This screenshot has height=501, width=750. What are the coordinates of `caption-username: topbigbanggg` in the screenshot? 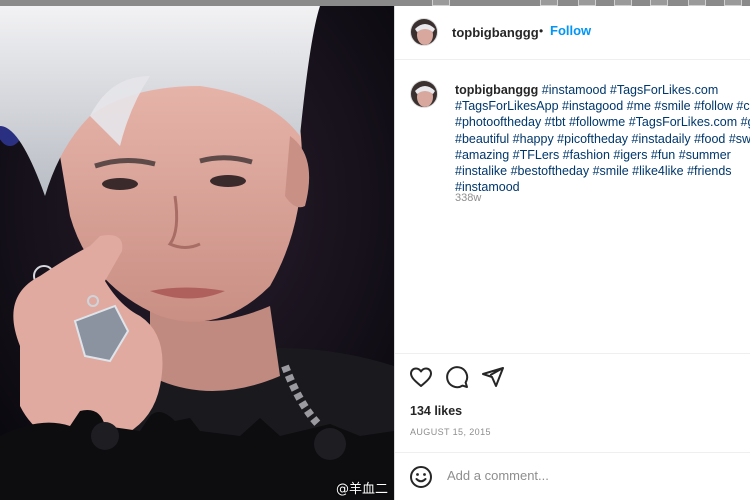 It's located at (496, 90).